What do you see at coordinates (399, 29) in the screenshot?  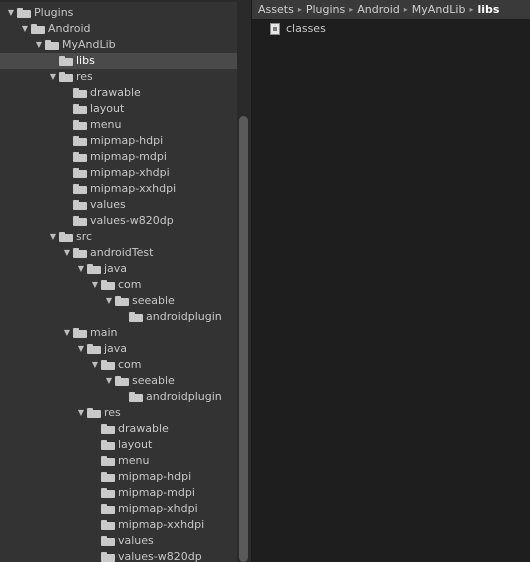 I see `file-item: classes` at bounding box center [399, 29].